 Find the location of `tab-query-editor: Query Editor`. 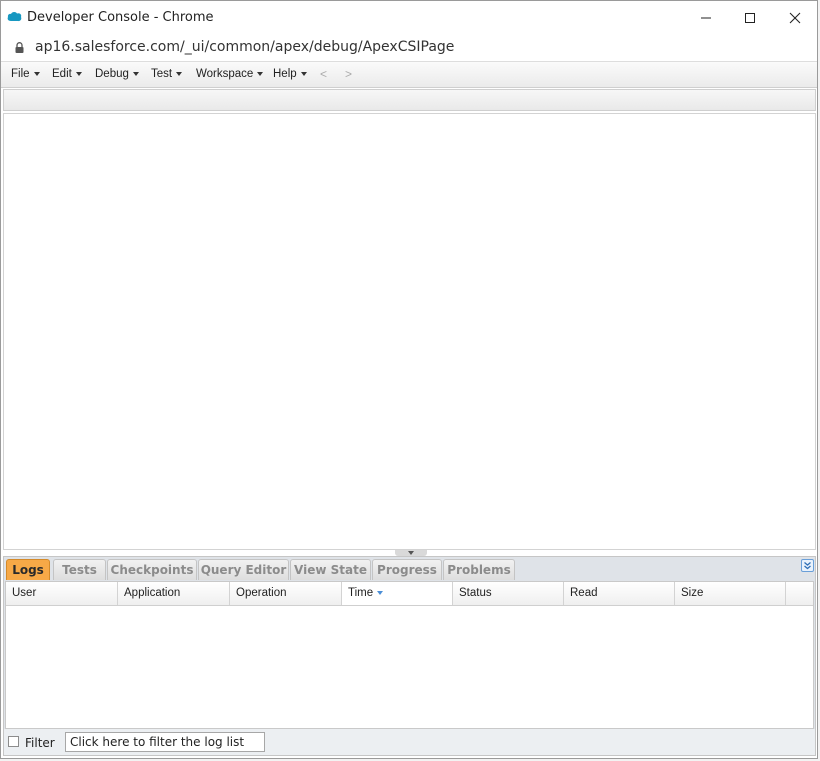

tab-query-editor: Query Editor is located at coordinates (243, 569).